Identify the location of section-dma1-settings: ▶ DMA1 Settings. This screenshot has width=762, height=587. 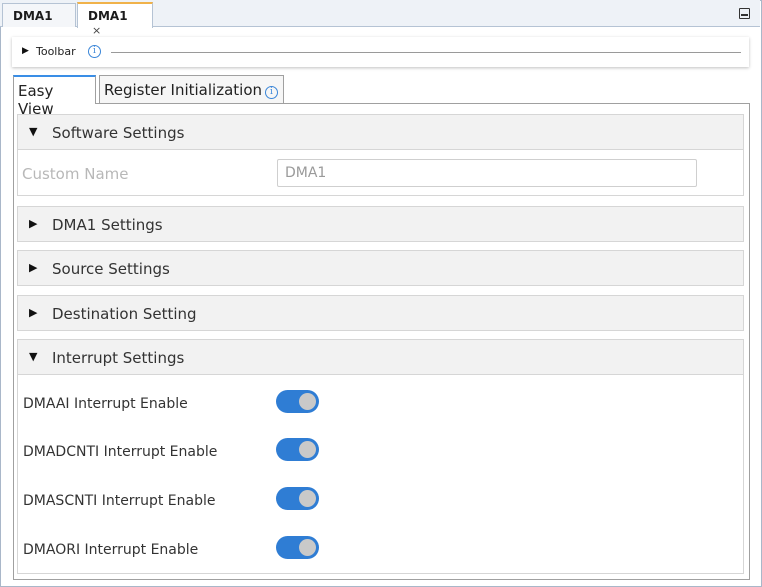
(380, 224).